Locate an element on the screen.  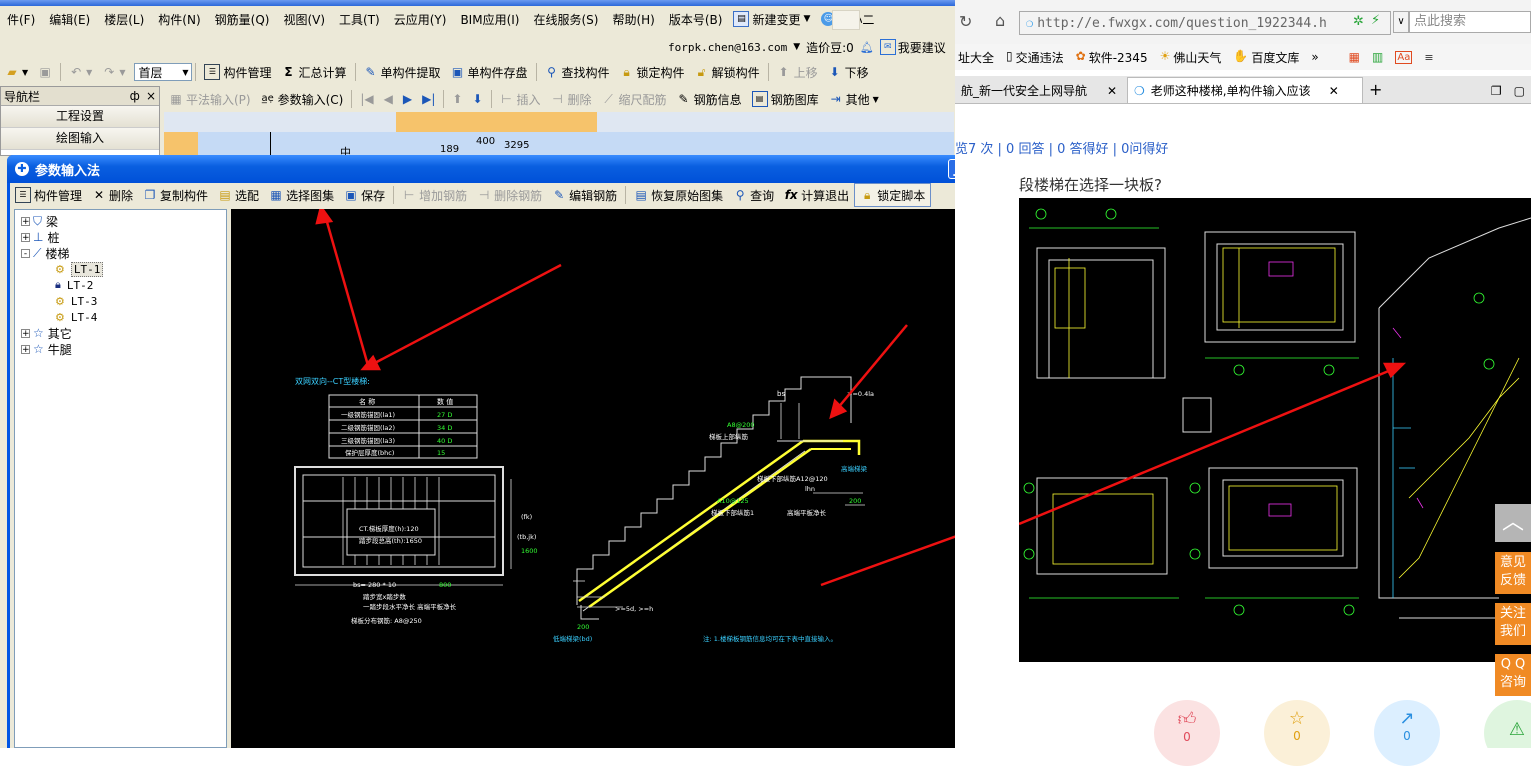
collapse-icon: - is located at coordinates (25, 253).